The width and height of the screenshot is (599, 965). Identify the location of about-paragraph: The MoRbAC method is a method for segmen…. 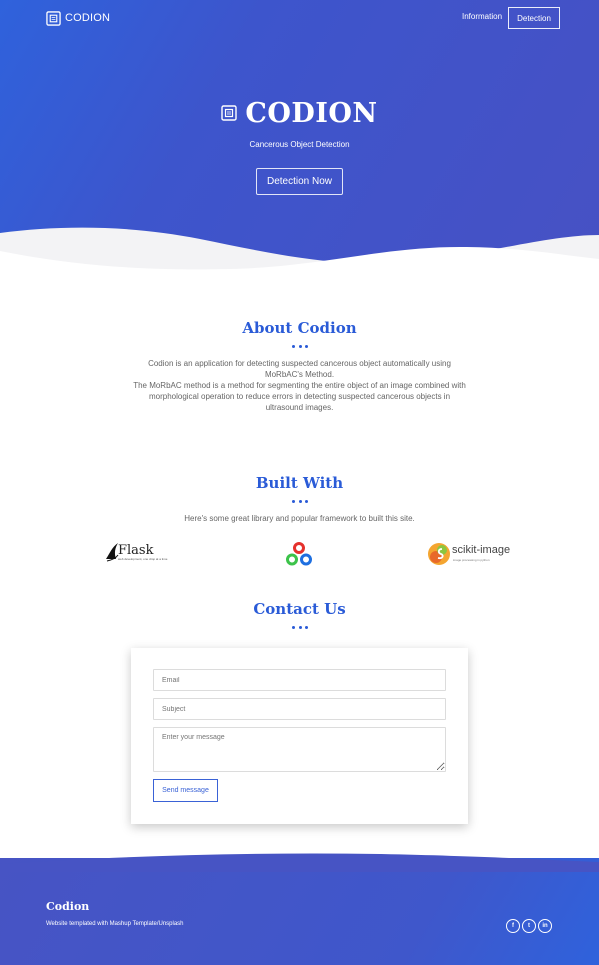
(299, 396).